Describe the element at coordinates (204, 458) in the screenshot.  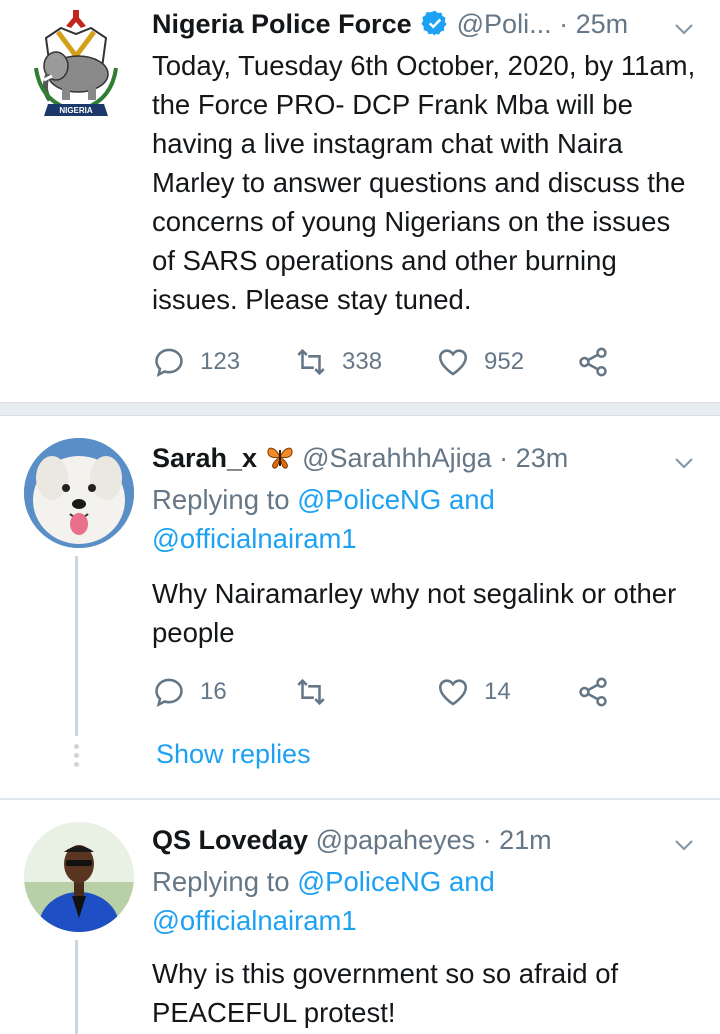
I see `display-name: Sarah_x` at that location.